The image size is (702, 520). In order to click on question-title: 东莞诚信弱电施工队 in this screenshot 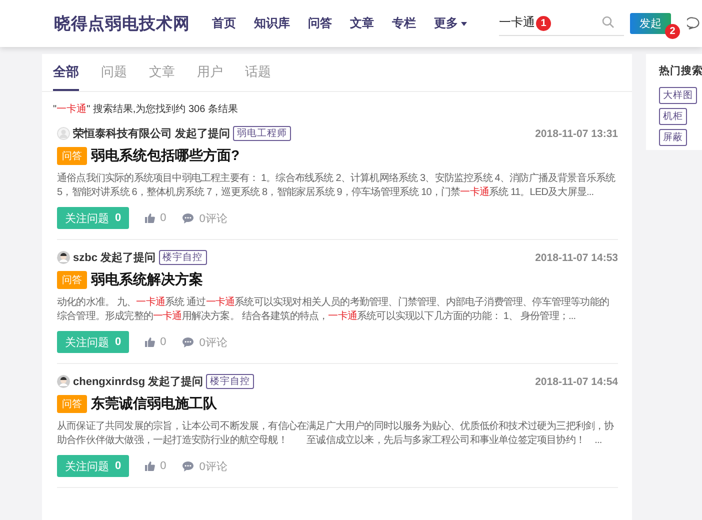, I will do `click(154, 404)`.